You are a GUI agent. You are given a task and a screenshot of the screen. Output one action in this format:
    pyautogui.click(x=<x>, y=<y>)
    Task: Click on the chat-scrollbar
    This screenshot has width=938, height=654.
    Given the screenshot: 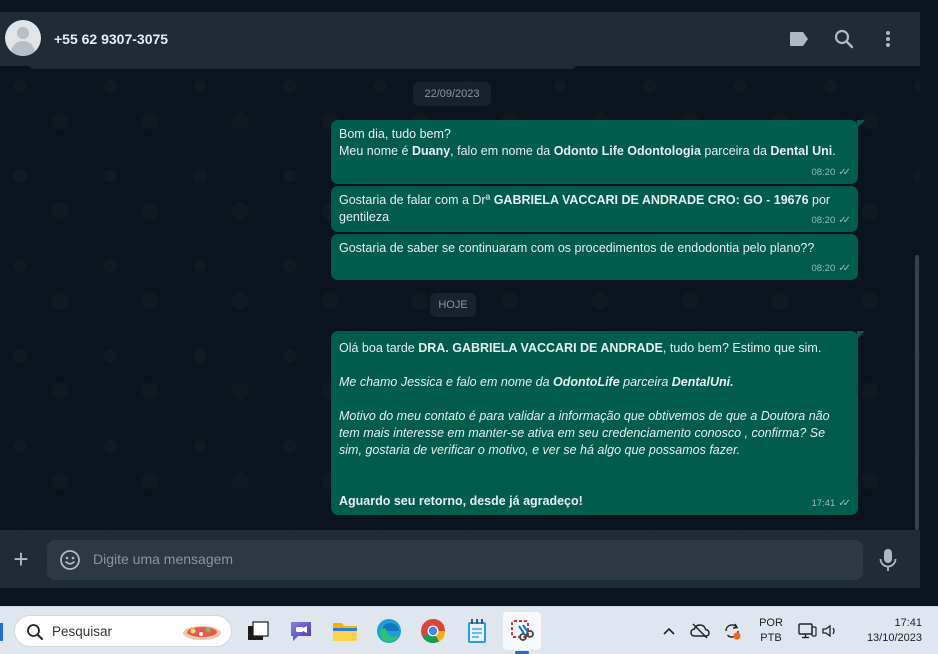 What is the action you would take?
    pyautogui.click(x=917, y=392)
    